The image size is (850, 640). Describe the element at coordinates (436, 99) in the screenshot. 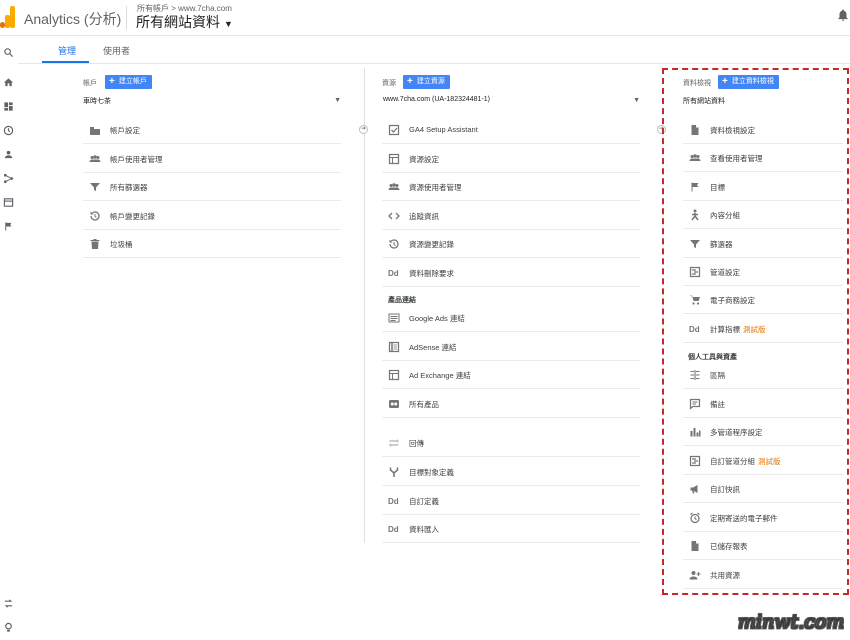

I see `property-select-value: www.7cha.com (UA-182324481-1)` at that location.